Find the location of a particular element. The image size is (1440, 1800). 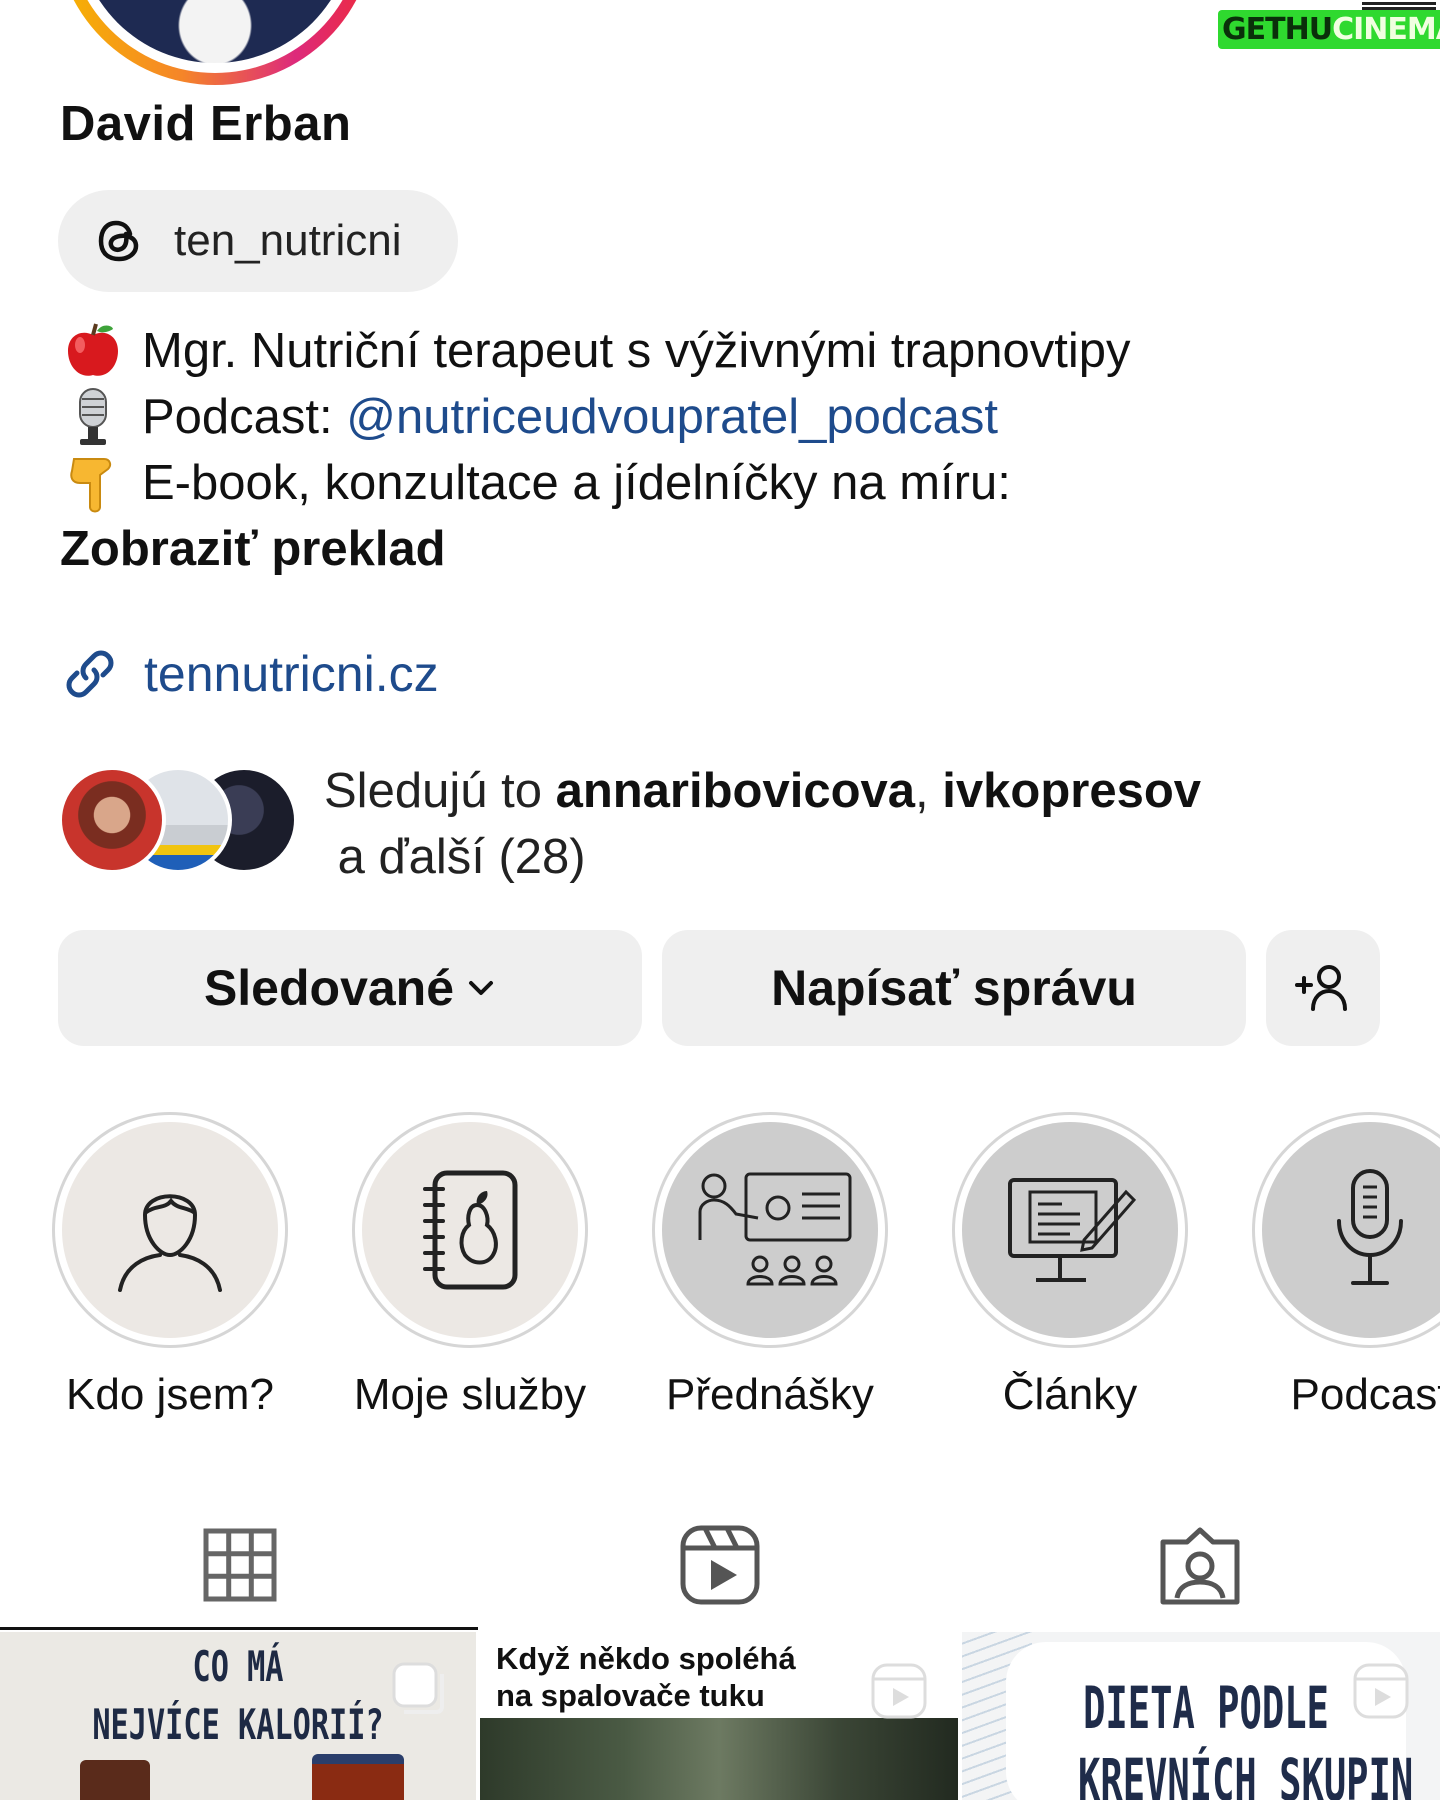

highlight-label: Články is located at coordinates (1070, 1394).